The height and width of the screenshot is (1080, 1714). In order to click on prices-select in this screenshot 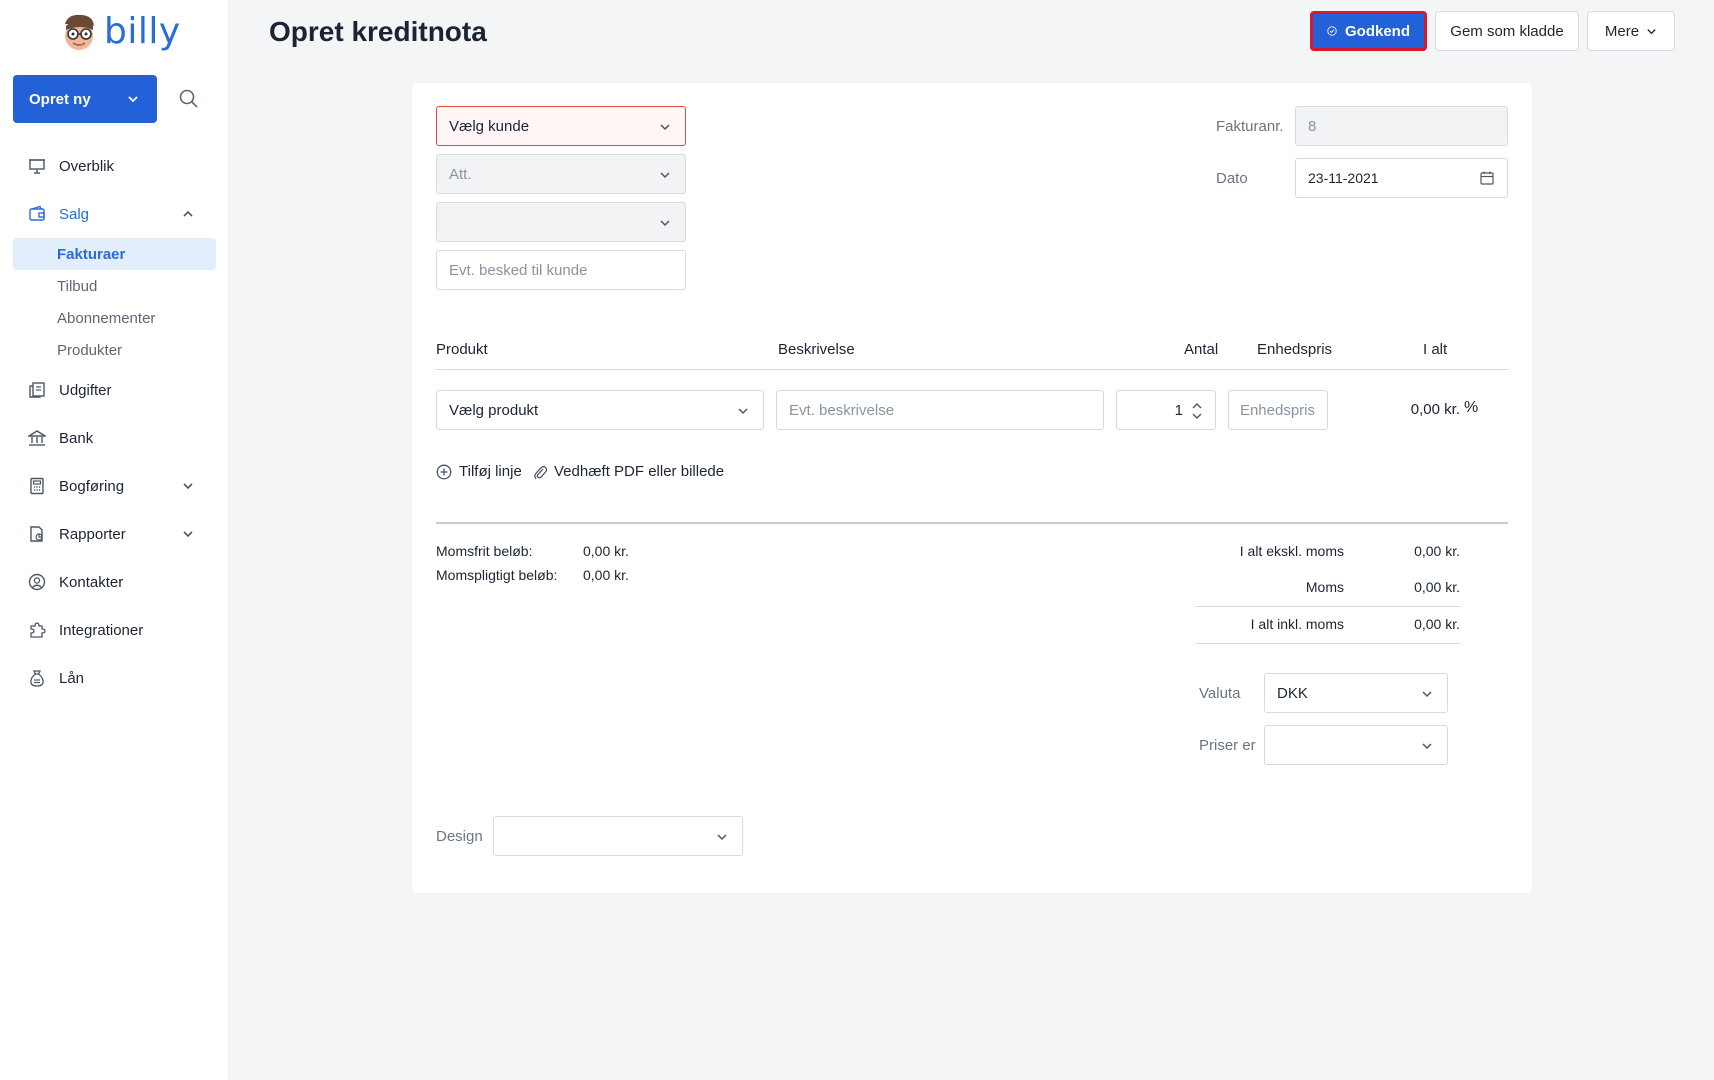, I will do `click(1356, 745)`.